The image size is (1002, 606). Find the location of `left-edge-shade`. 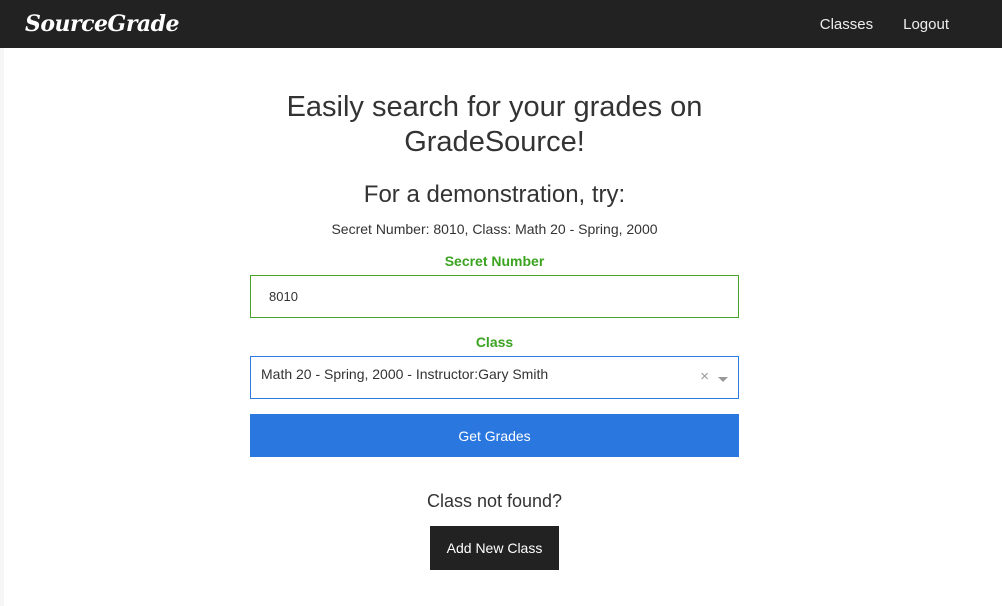

left-edge-shade is located at coordinates (2, 327).